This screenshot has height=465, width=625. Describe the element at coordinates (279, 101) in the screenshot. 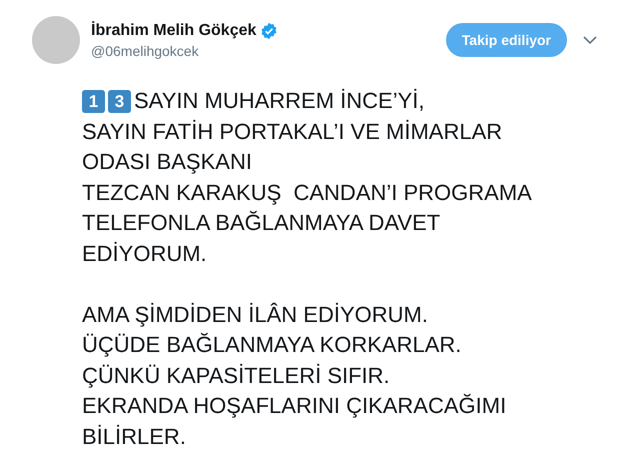

I see `tweet-text-line: SAYIN MUHARREM İNCE’Yİ,` at that location.